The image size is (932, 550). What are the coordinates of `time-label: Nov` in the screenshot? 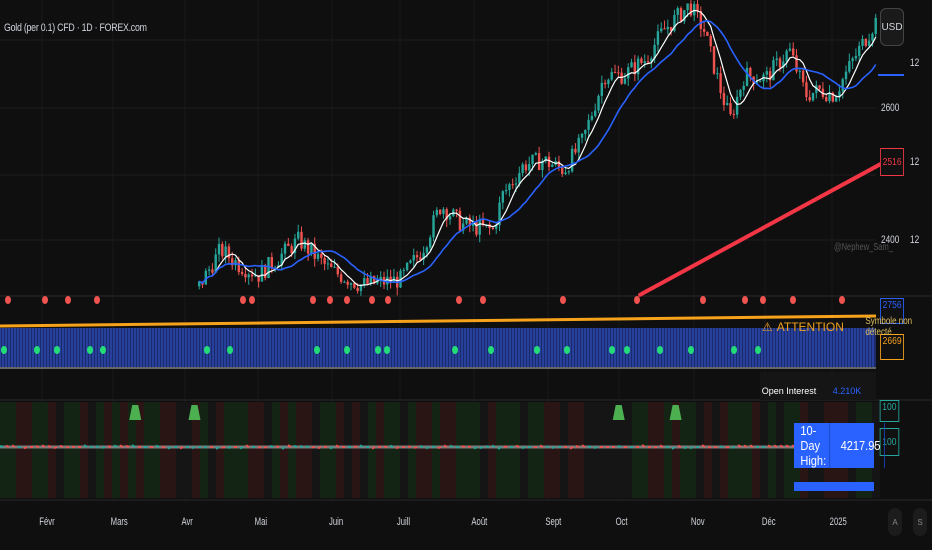 It's located at (697, 522).